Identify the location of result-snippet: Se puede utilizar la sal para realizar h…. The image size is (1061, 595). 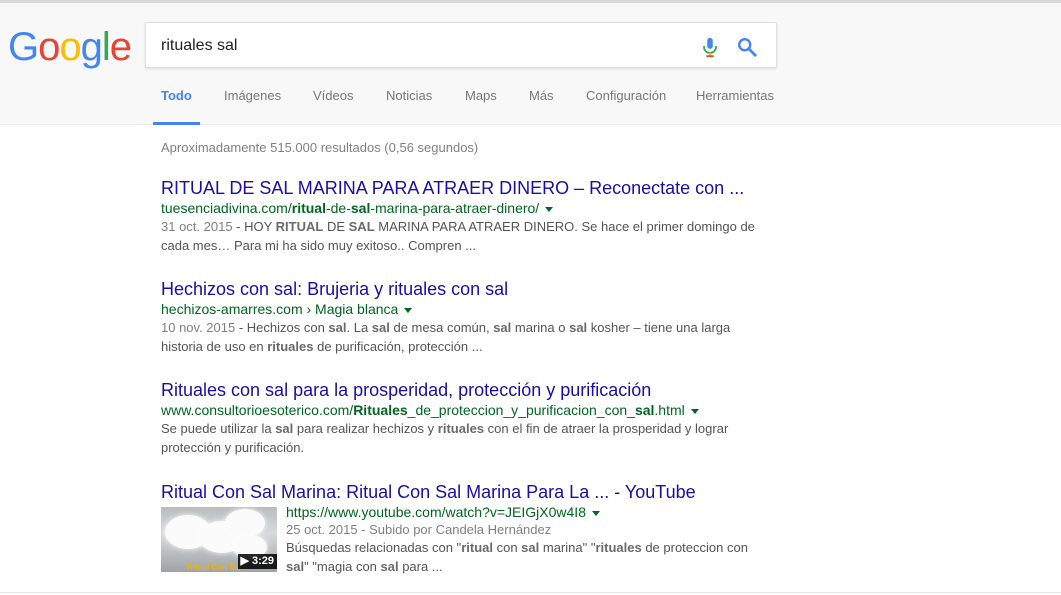
(445, 438).